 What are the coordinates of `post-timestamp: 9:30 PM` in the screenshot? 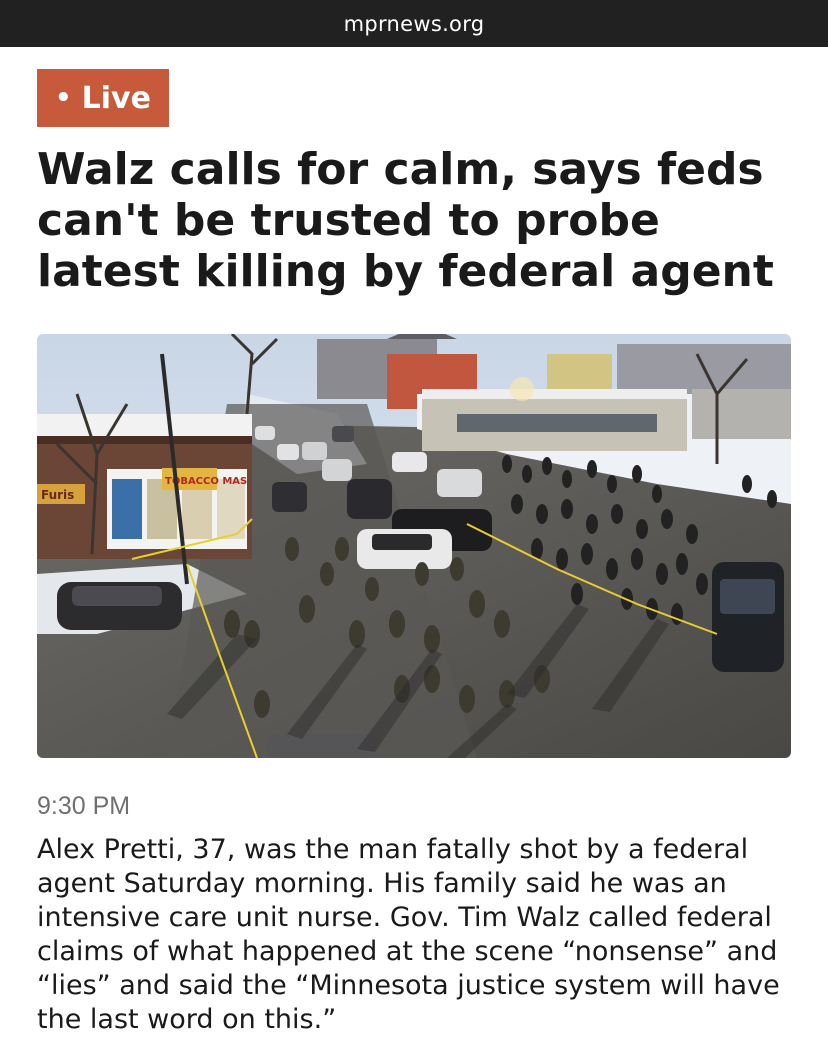 It's located at (84, 806).